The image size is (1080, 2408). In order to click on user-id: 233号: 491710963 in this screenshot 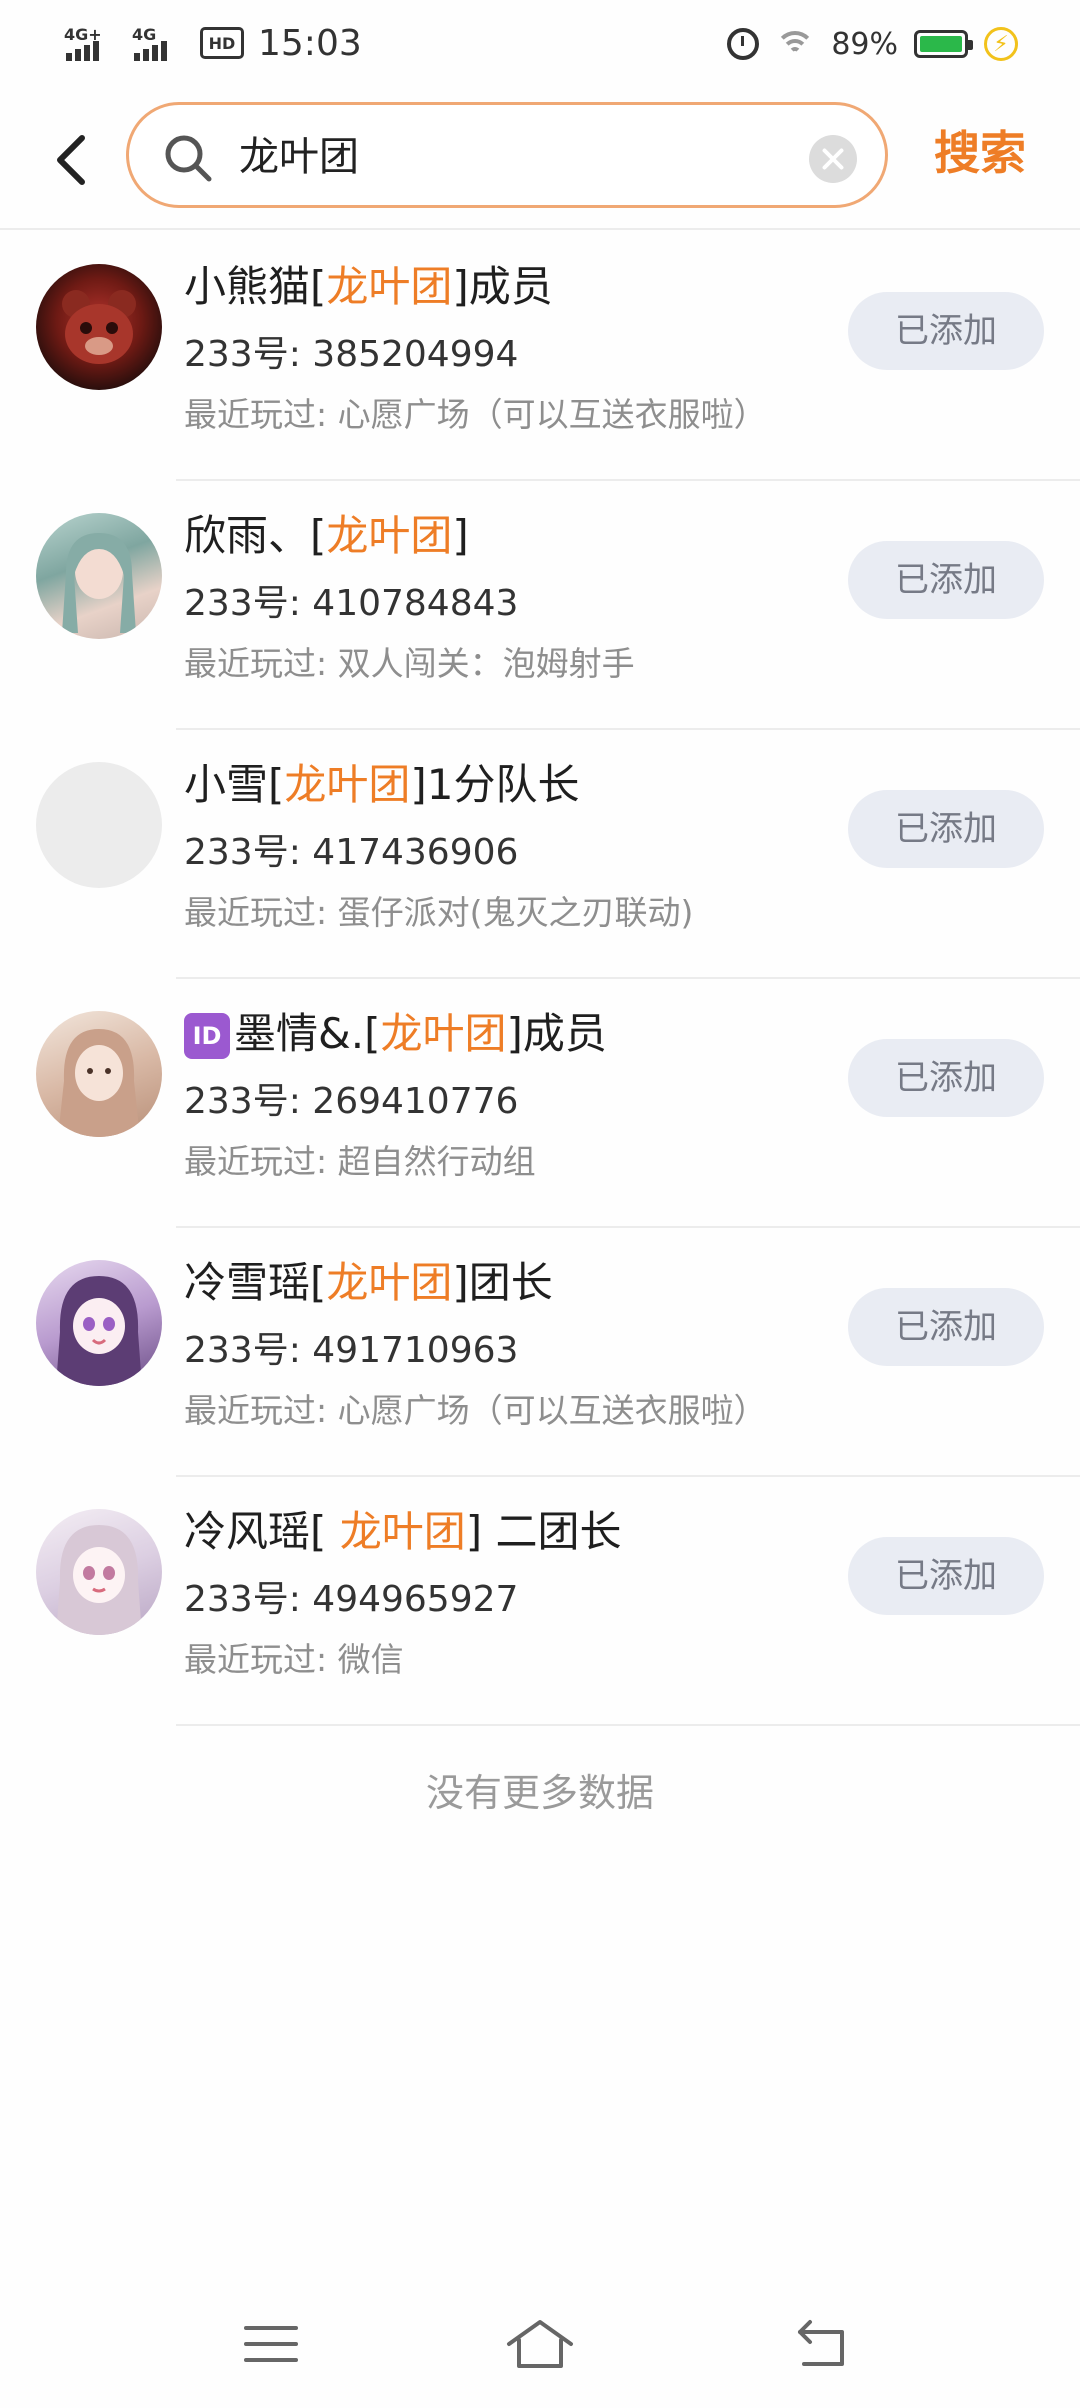, I will do `click(351, 1350)`.